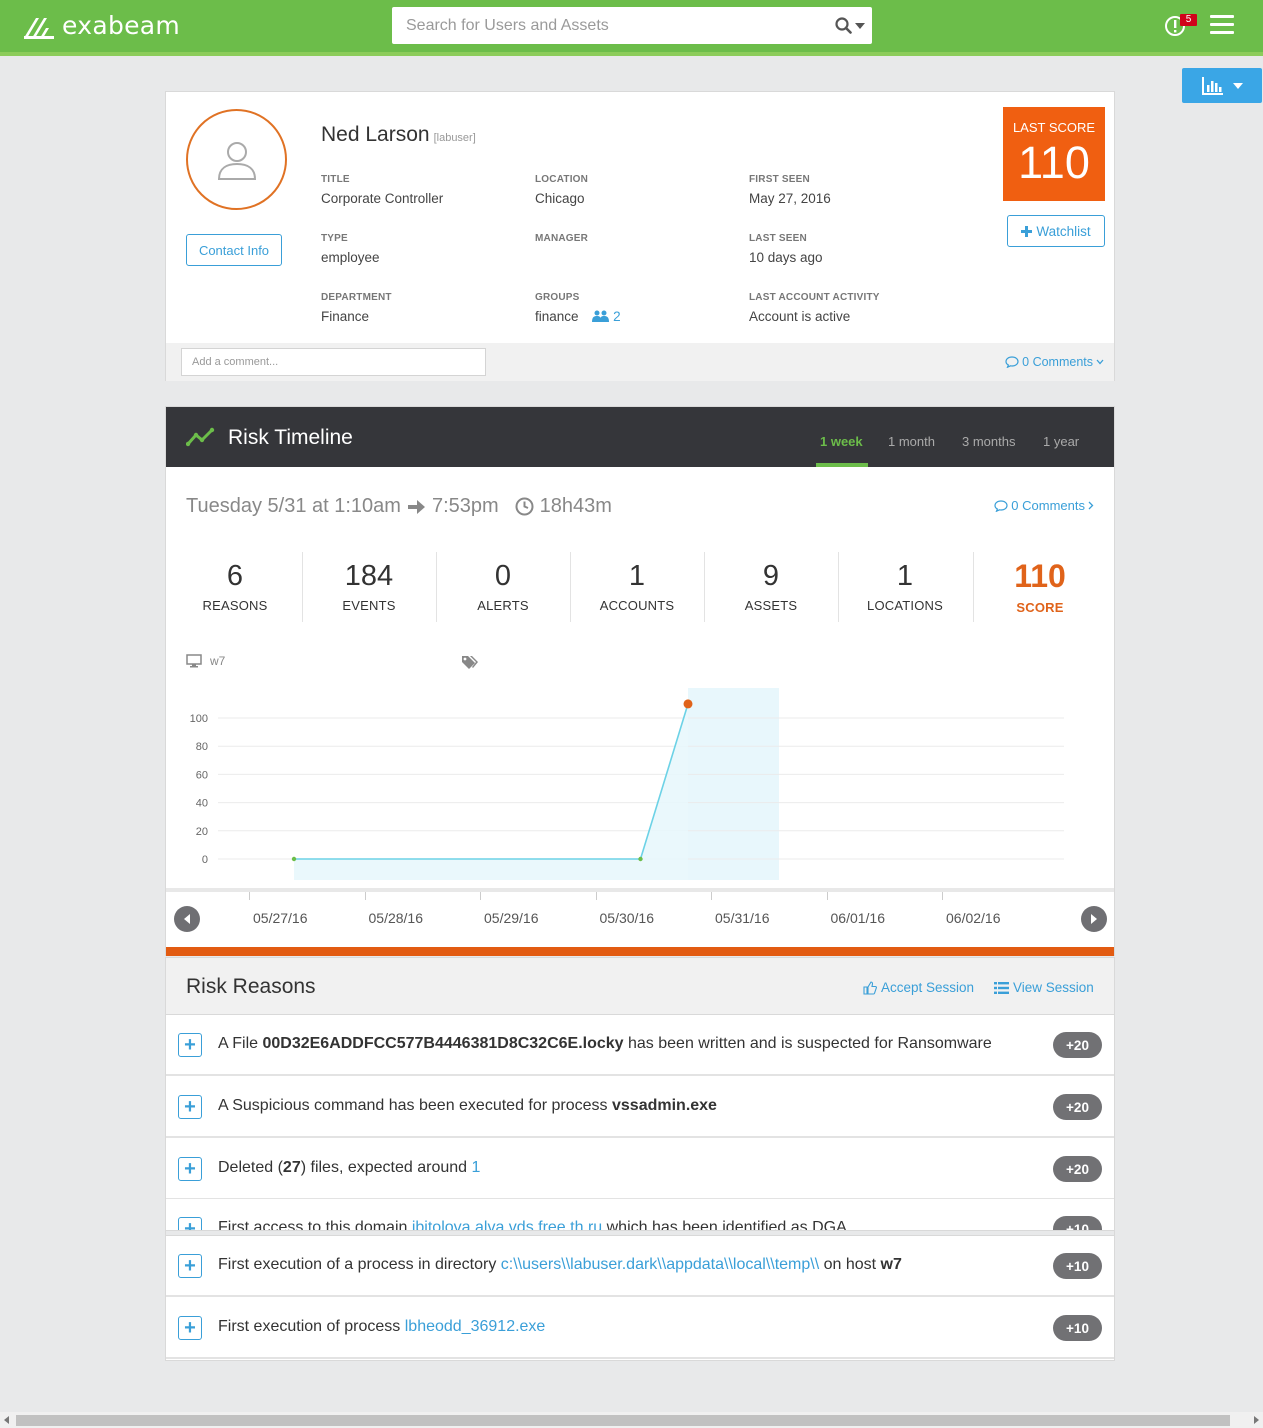 The image size is (1263, 1428). What do you see at coordinates (911, 441) in the screenshot?
I see `tab-1-month: 1 month` at bounding box center [911, 441].